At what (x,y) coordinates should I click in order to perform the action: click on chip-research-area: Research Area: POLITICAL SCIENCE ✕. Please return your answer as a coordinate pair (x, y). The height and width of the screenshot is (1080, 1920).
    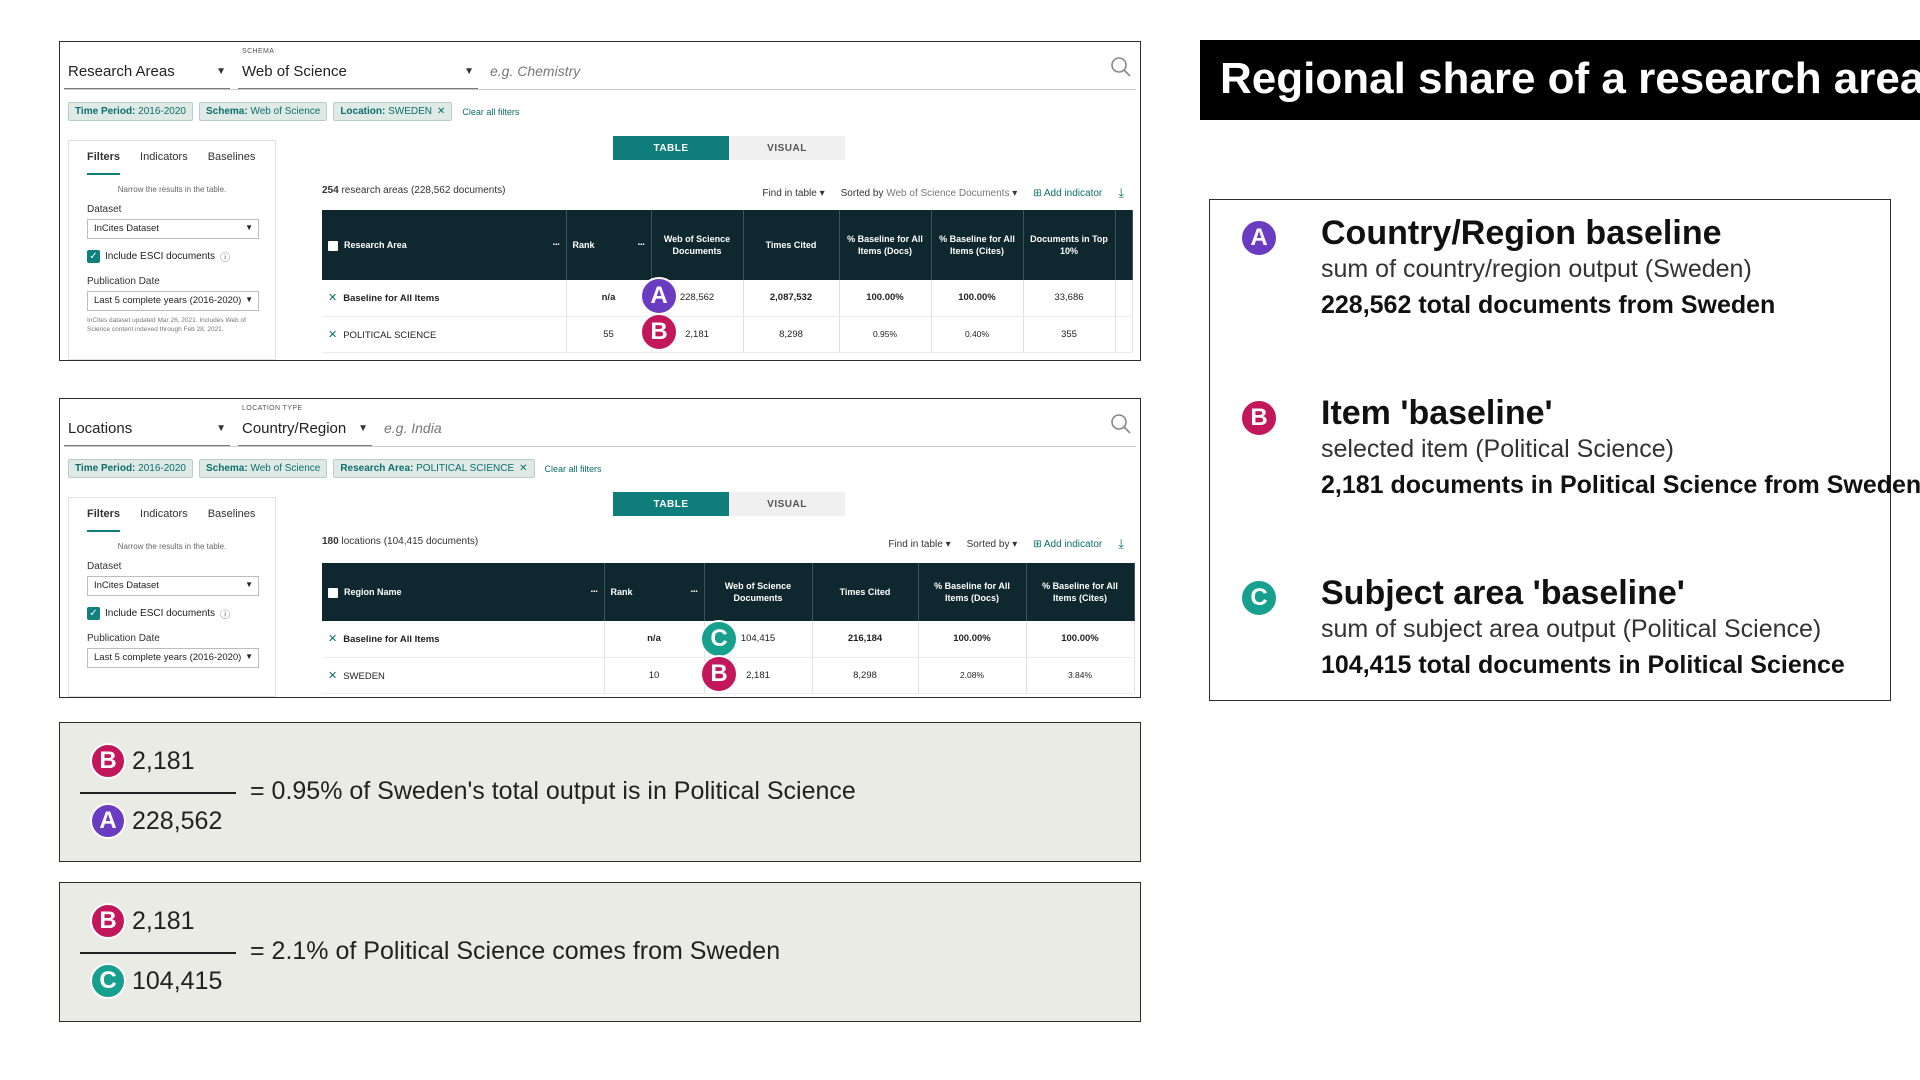
    Looking at the image, I should click on (434, 468).